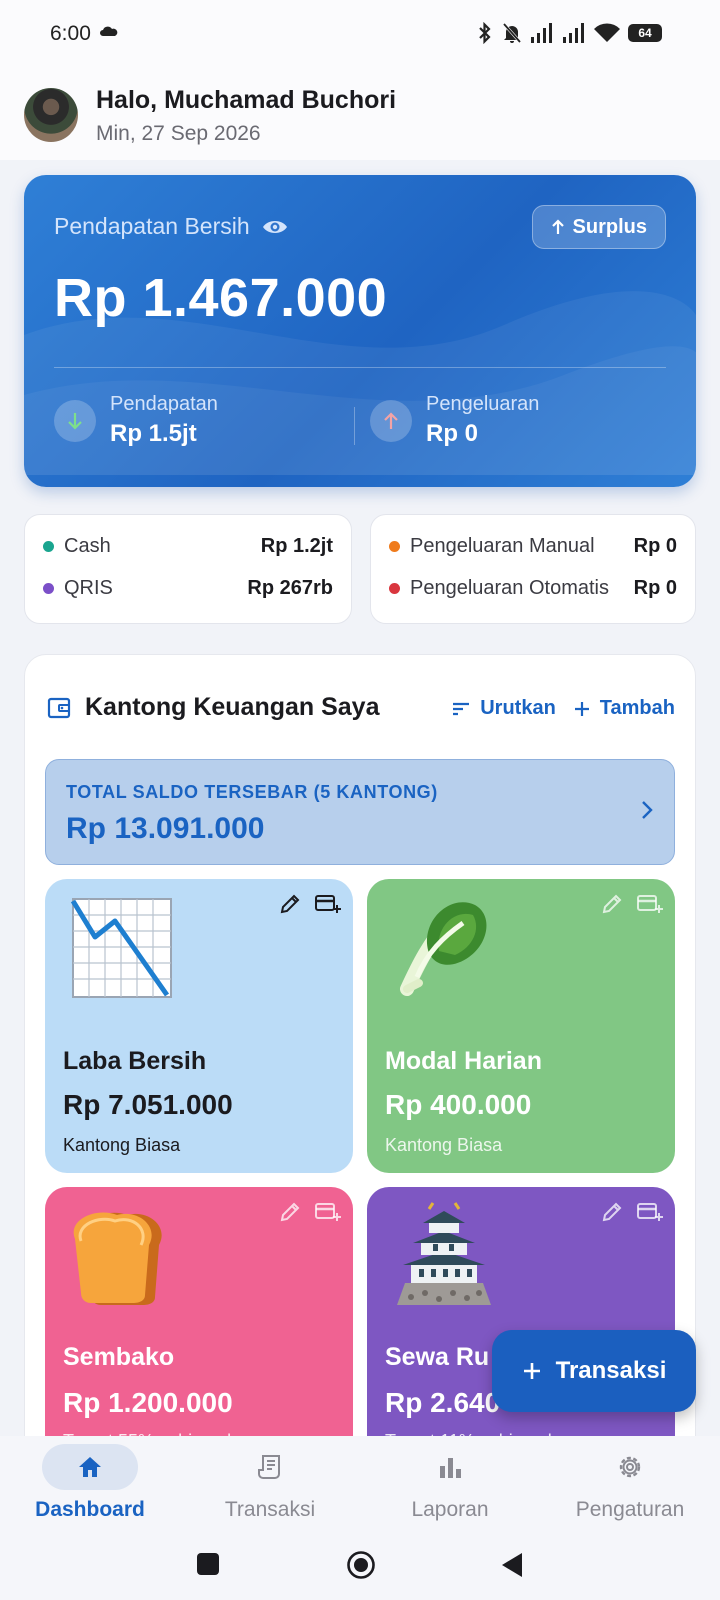  Describe the element at coordinates (444, 1253) in the screenshot. I see `castle-icon` at that location.